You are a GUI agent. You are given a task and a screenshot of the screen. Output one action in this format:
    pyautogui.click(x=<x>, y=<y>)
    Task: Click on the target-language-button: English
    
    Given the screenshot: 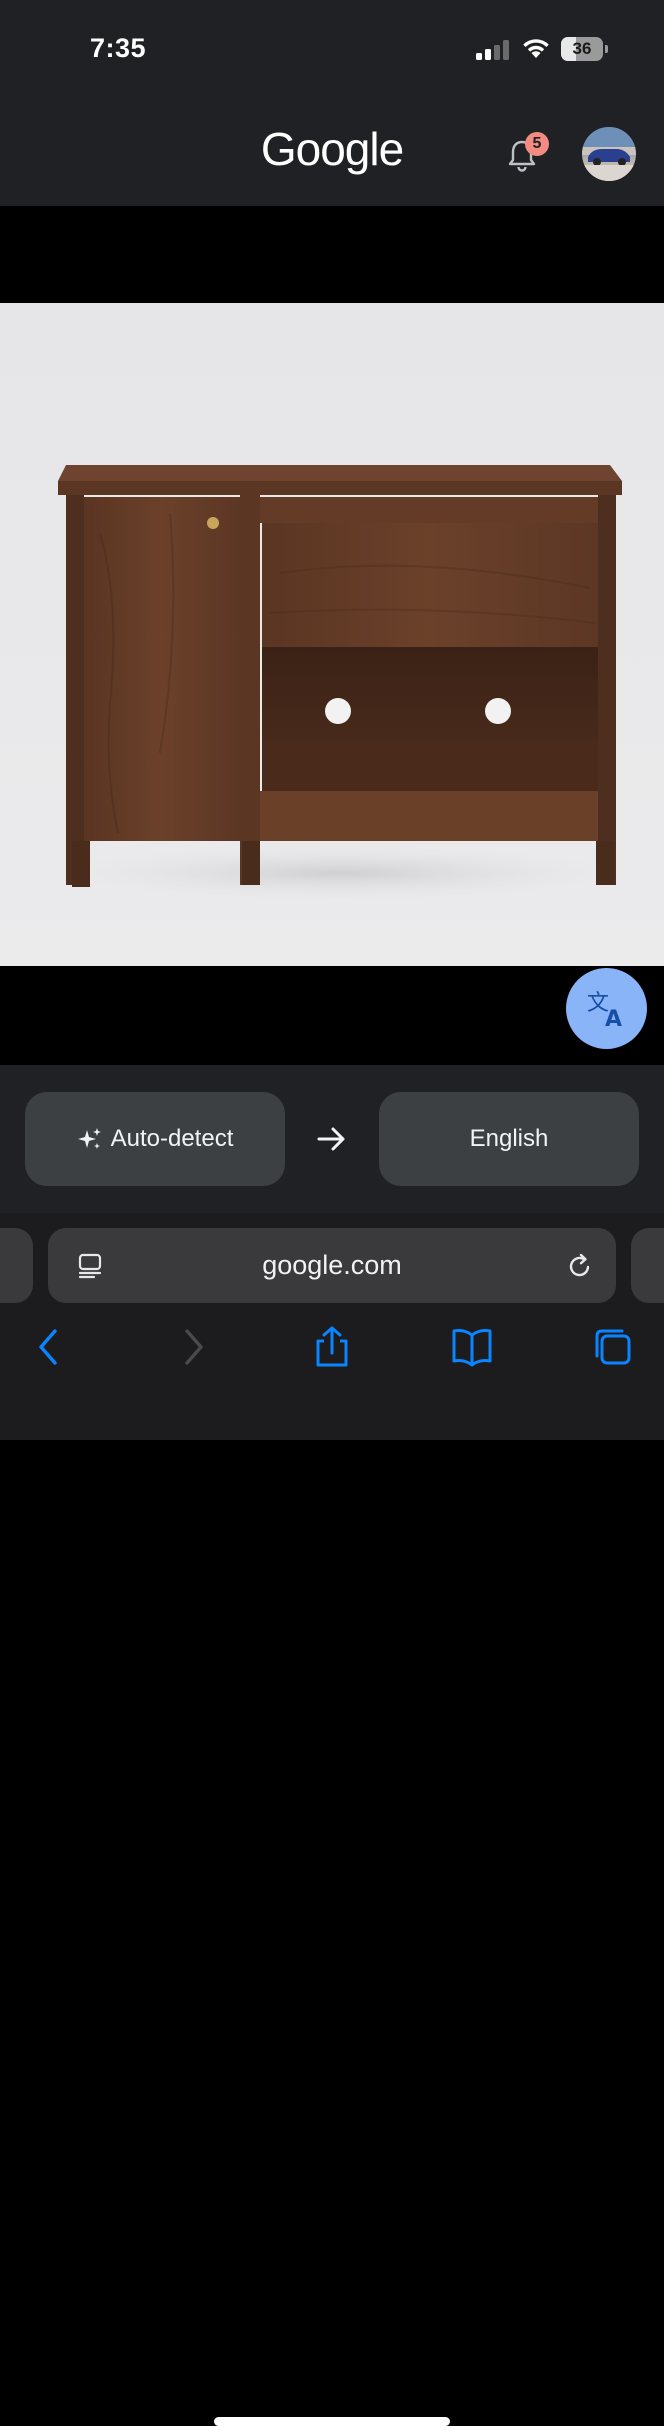 What is the action you would take?
    pyautogui.click(x=509, y=1139)
    